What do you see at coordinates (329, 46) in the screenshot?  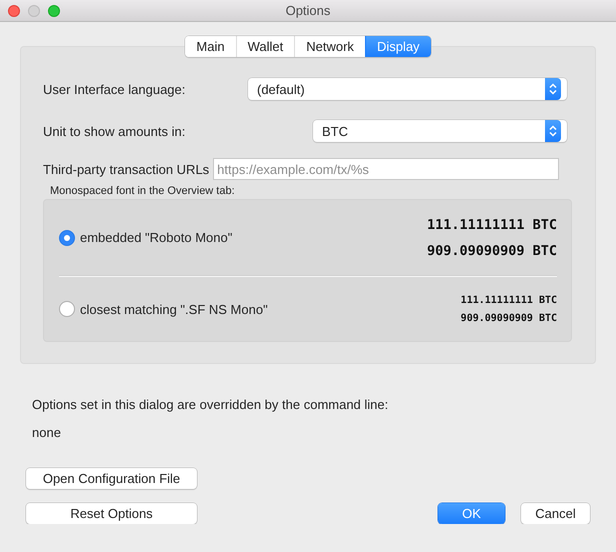 I see `tab: Network` at bounding box center [329, 46].